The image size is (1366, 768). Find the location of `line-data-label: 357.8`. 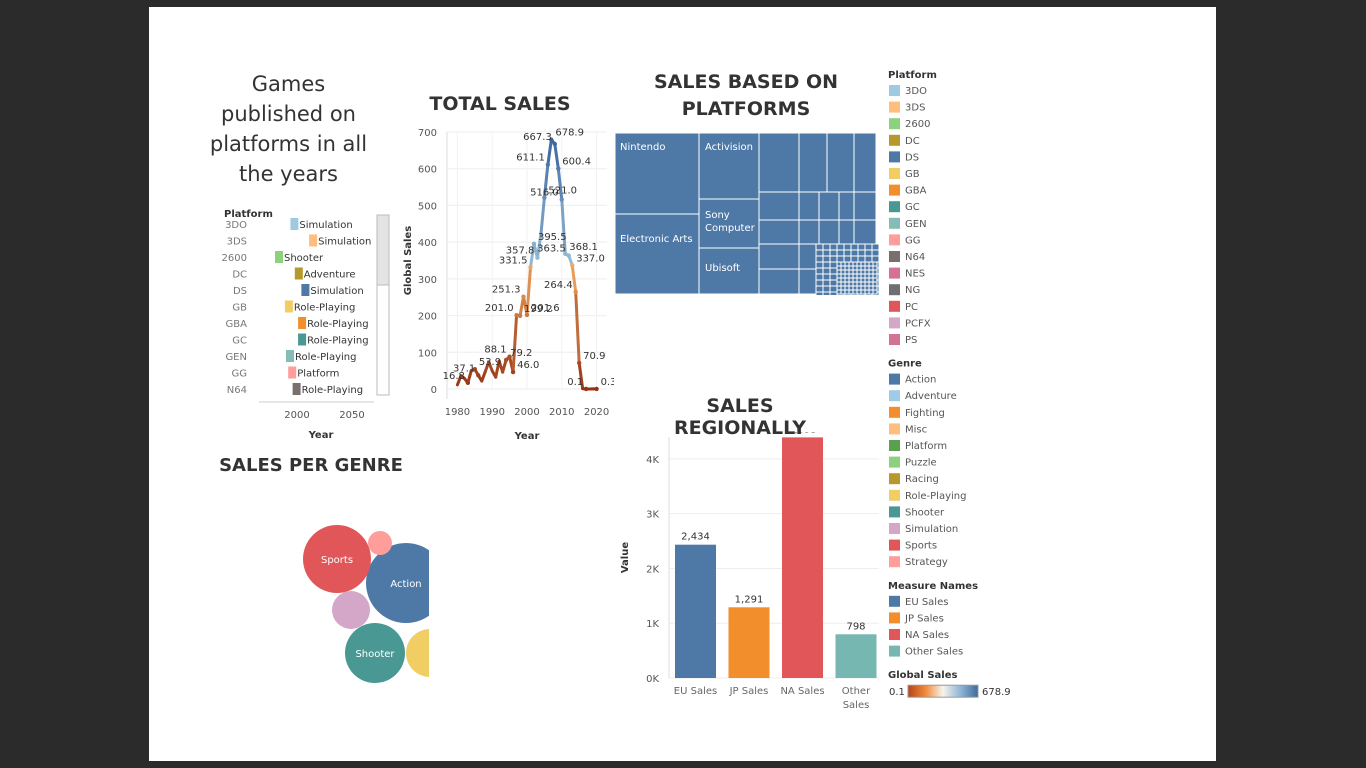

line-data-label: 357.8 is located at coordinates (520, 251).